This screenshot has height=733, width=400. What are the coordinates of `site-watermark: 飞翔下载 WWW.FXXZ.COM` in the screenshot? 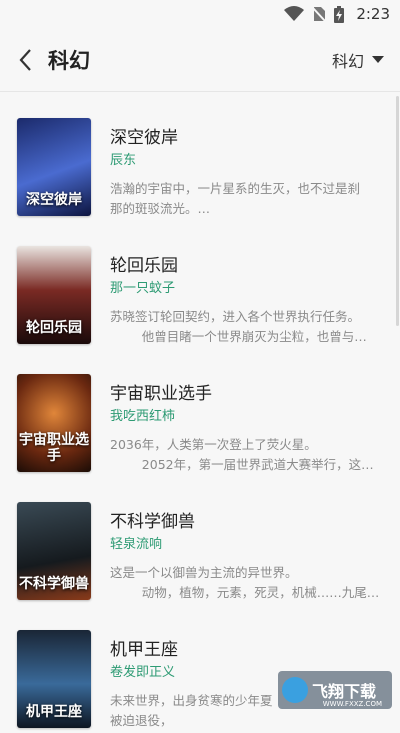 It's located at (335, 690).